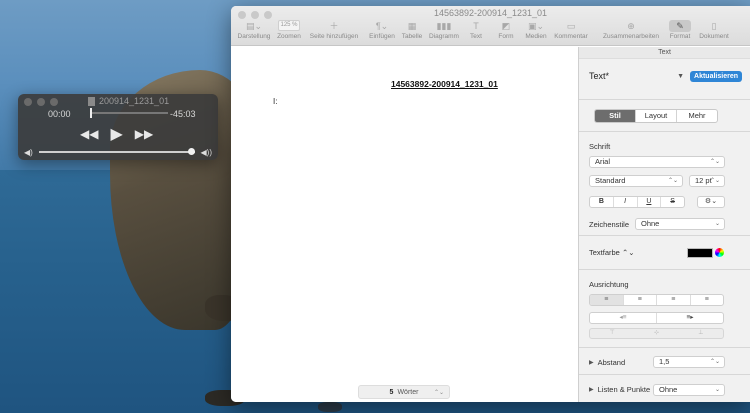 Image resolution: width=750 pixels, height=413 pixels. What do you see at coordinates (571, 30) in the screenshot?
I see `toolbar-kommentar: ▭ Kommentar` at bounding box center [571, 30].